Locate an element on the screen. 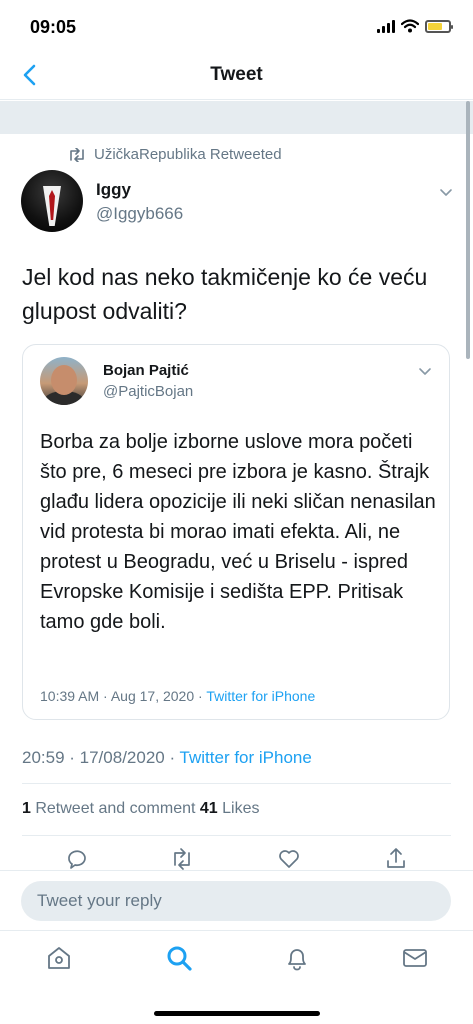 The image size is (473, 1024). like-icon is located at coordinates (289, 859).